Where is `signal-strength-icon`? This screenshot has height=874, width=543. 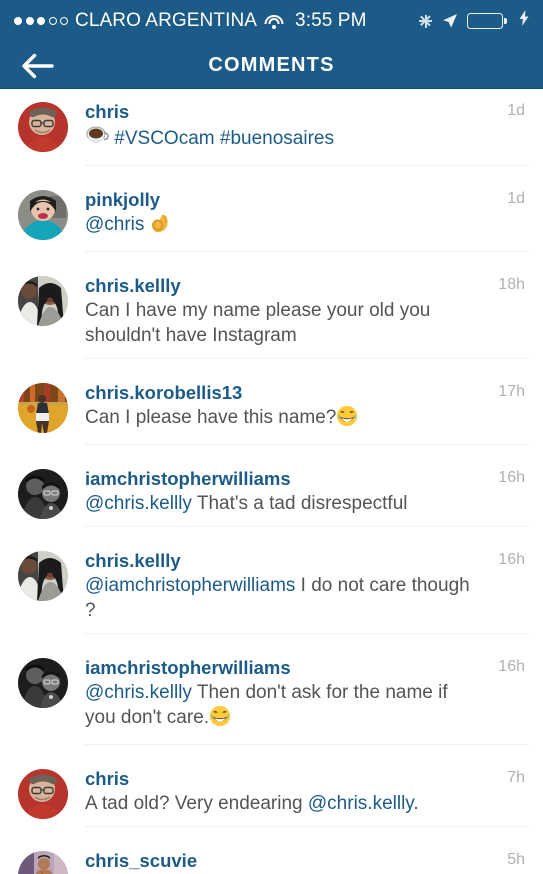
signal-strength-icon is located at coordinates (41, 21).